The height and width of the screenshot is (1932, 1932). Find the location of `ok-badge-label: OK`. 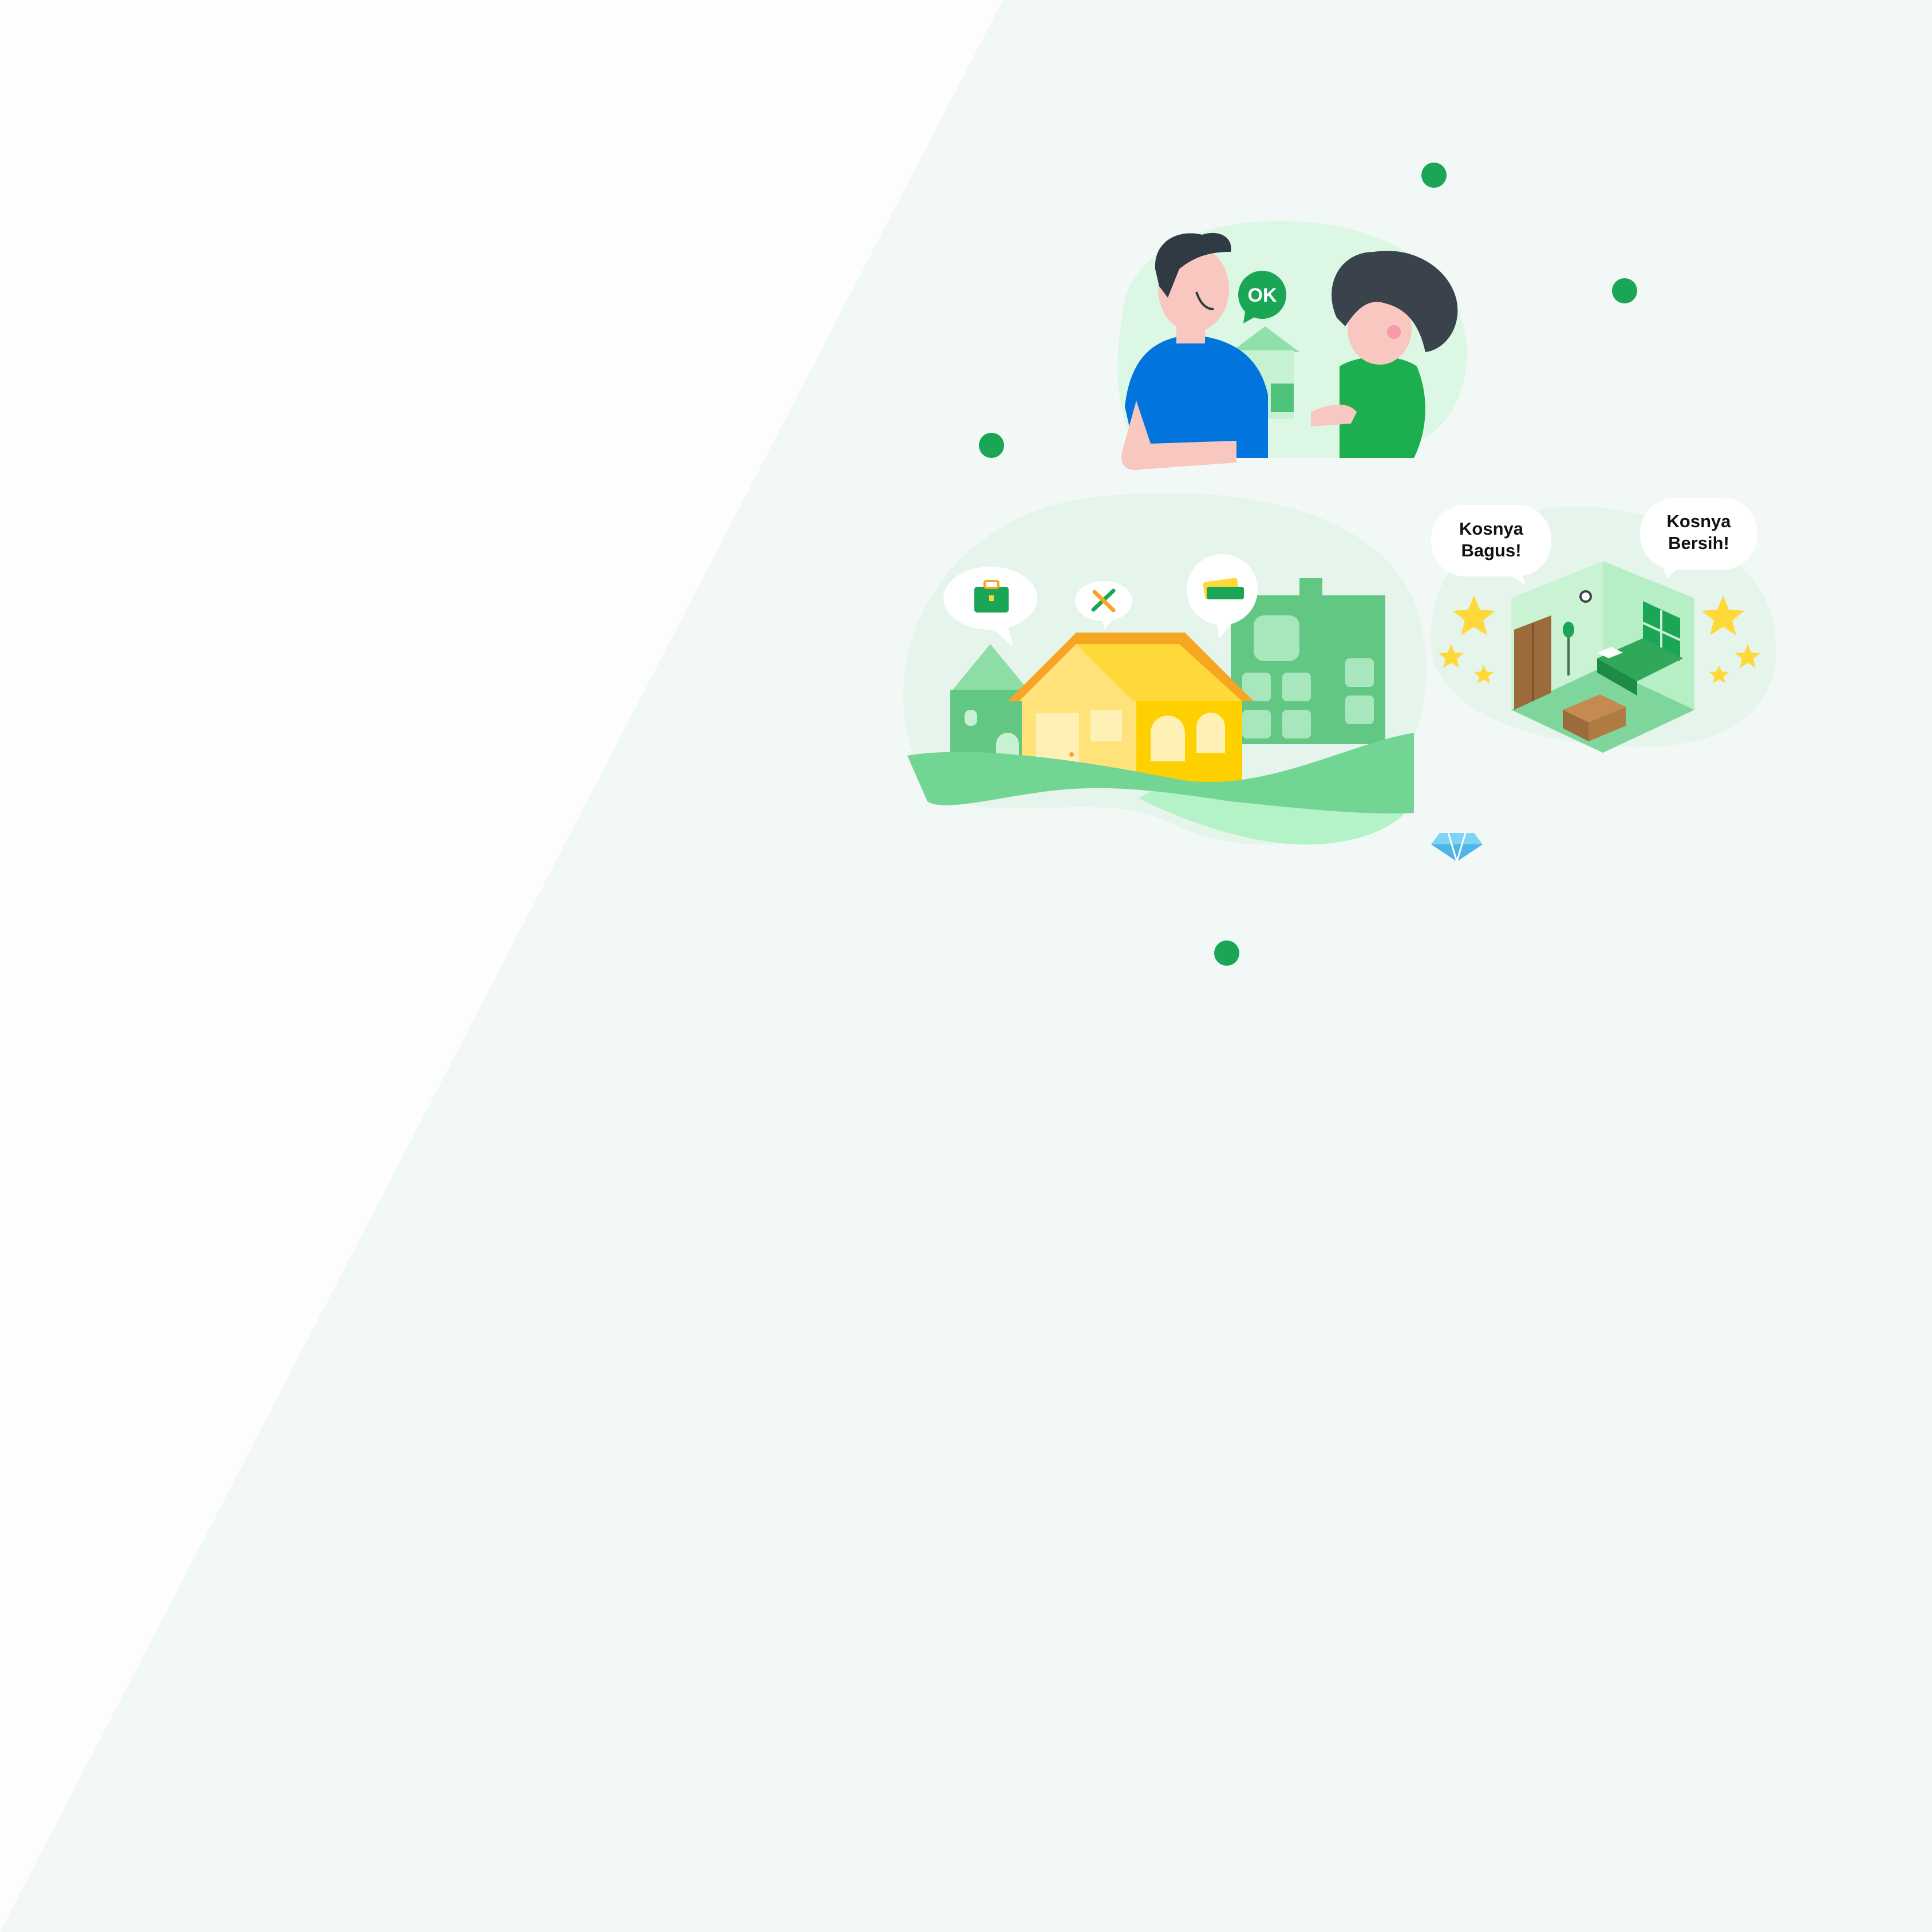

ok-badge-label: OK is located at coordinates (1262, 295).